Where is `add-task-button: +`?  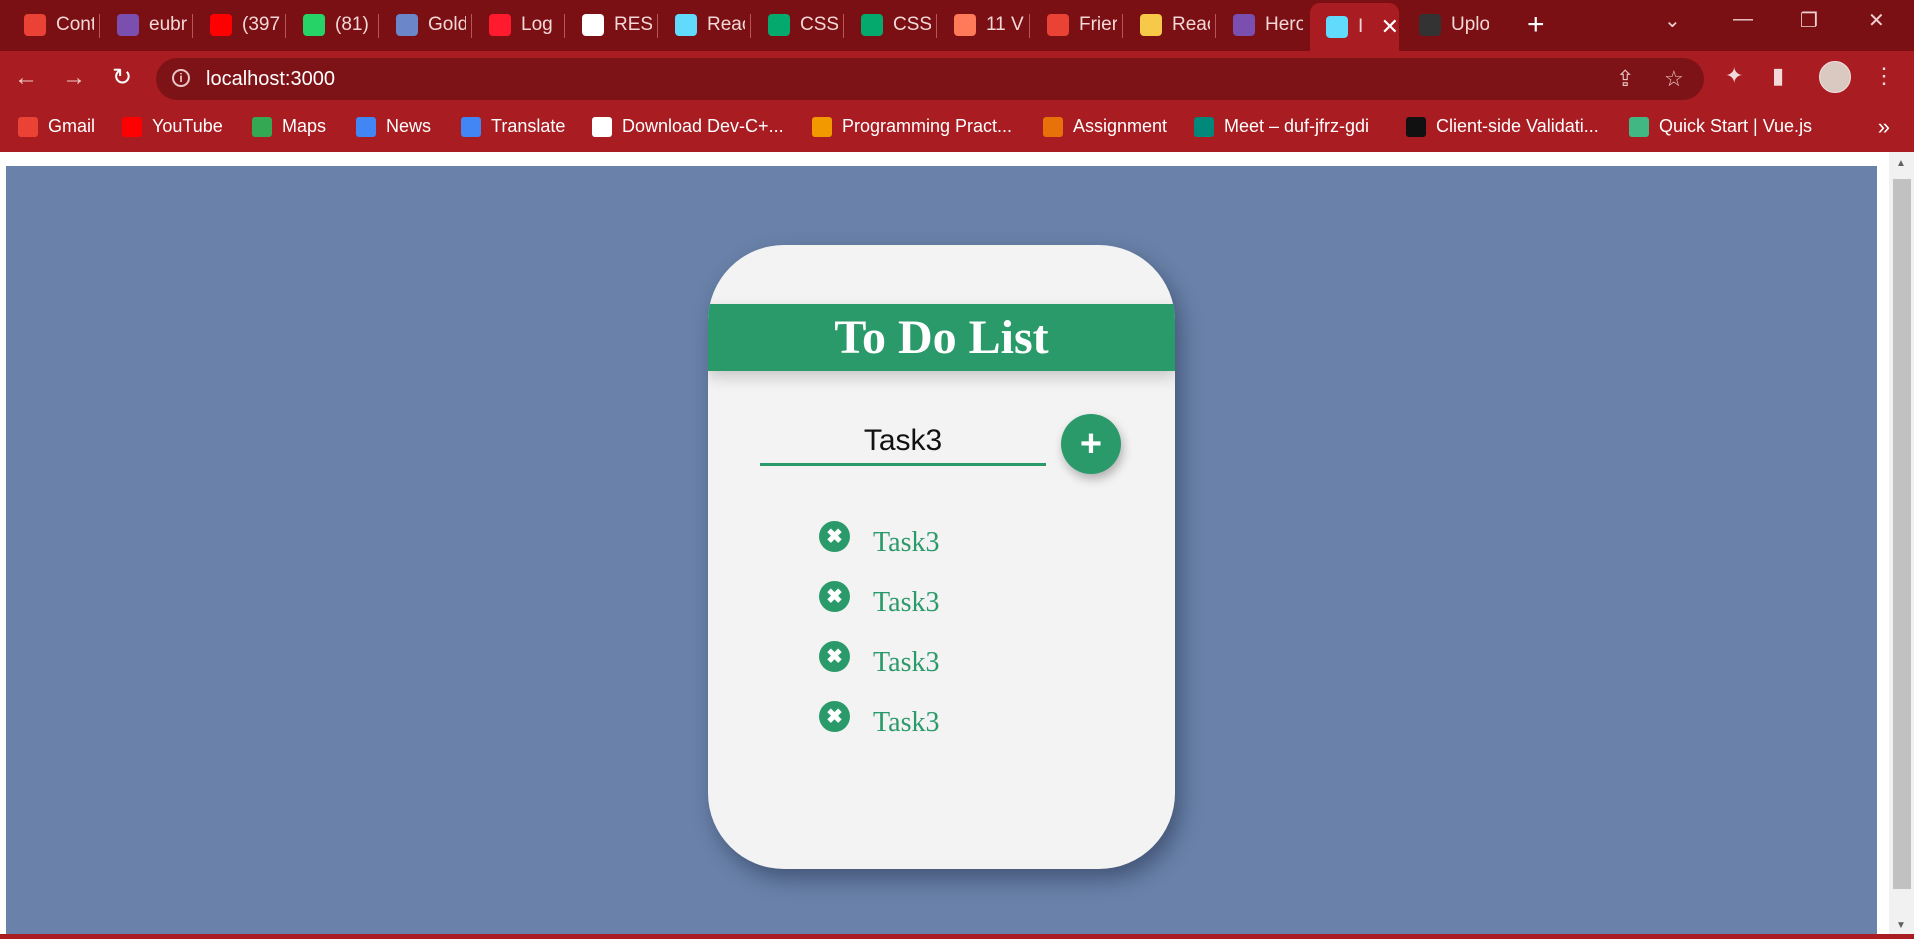
add-task-button: + is located at coordinates (1091, 444).